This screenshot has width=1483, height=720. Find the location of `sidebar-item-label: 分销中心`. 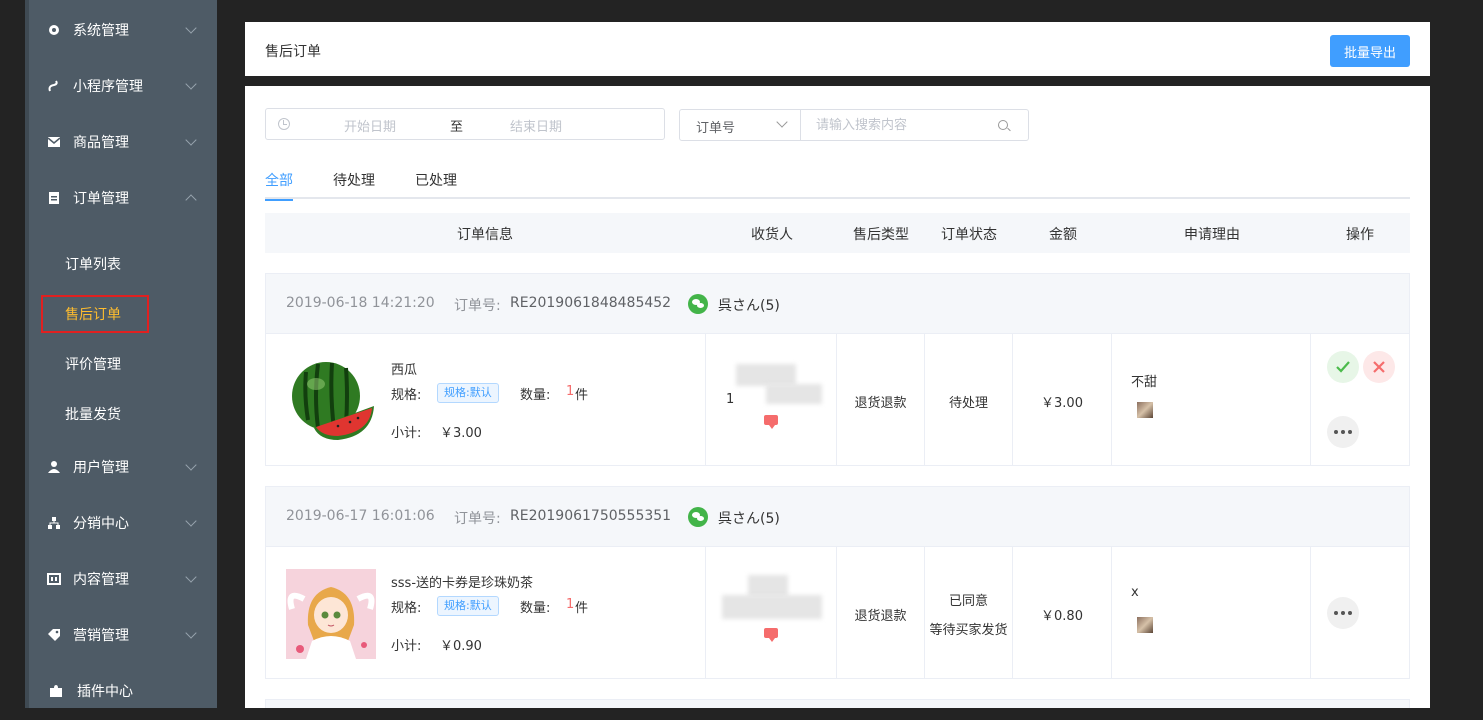

sidebar-item-label: 分销中心 is located at coordinates (101, 524).